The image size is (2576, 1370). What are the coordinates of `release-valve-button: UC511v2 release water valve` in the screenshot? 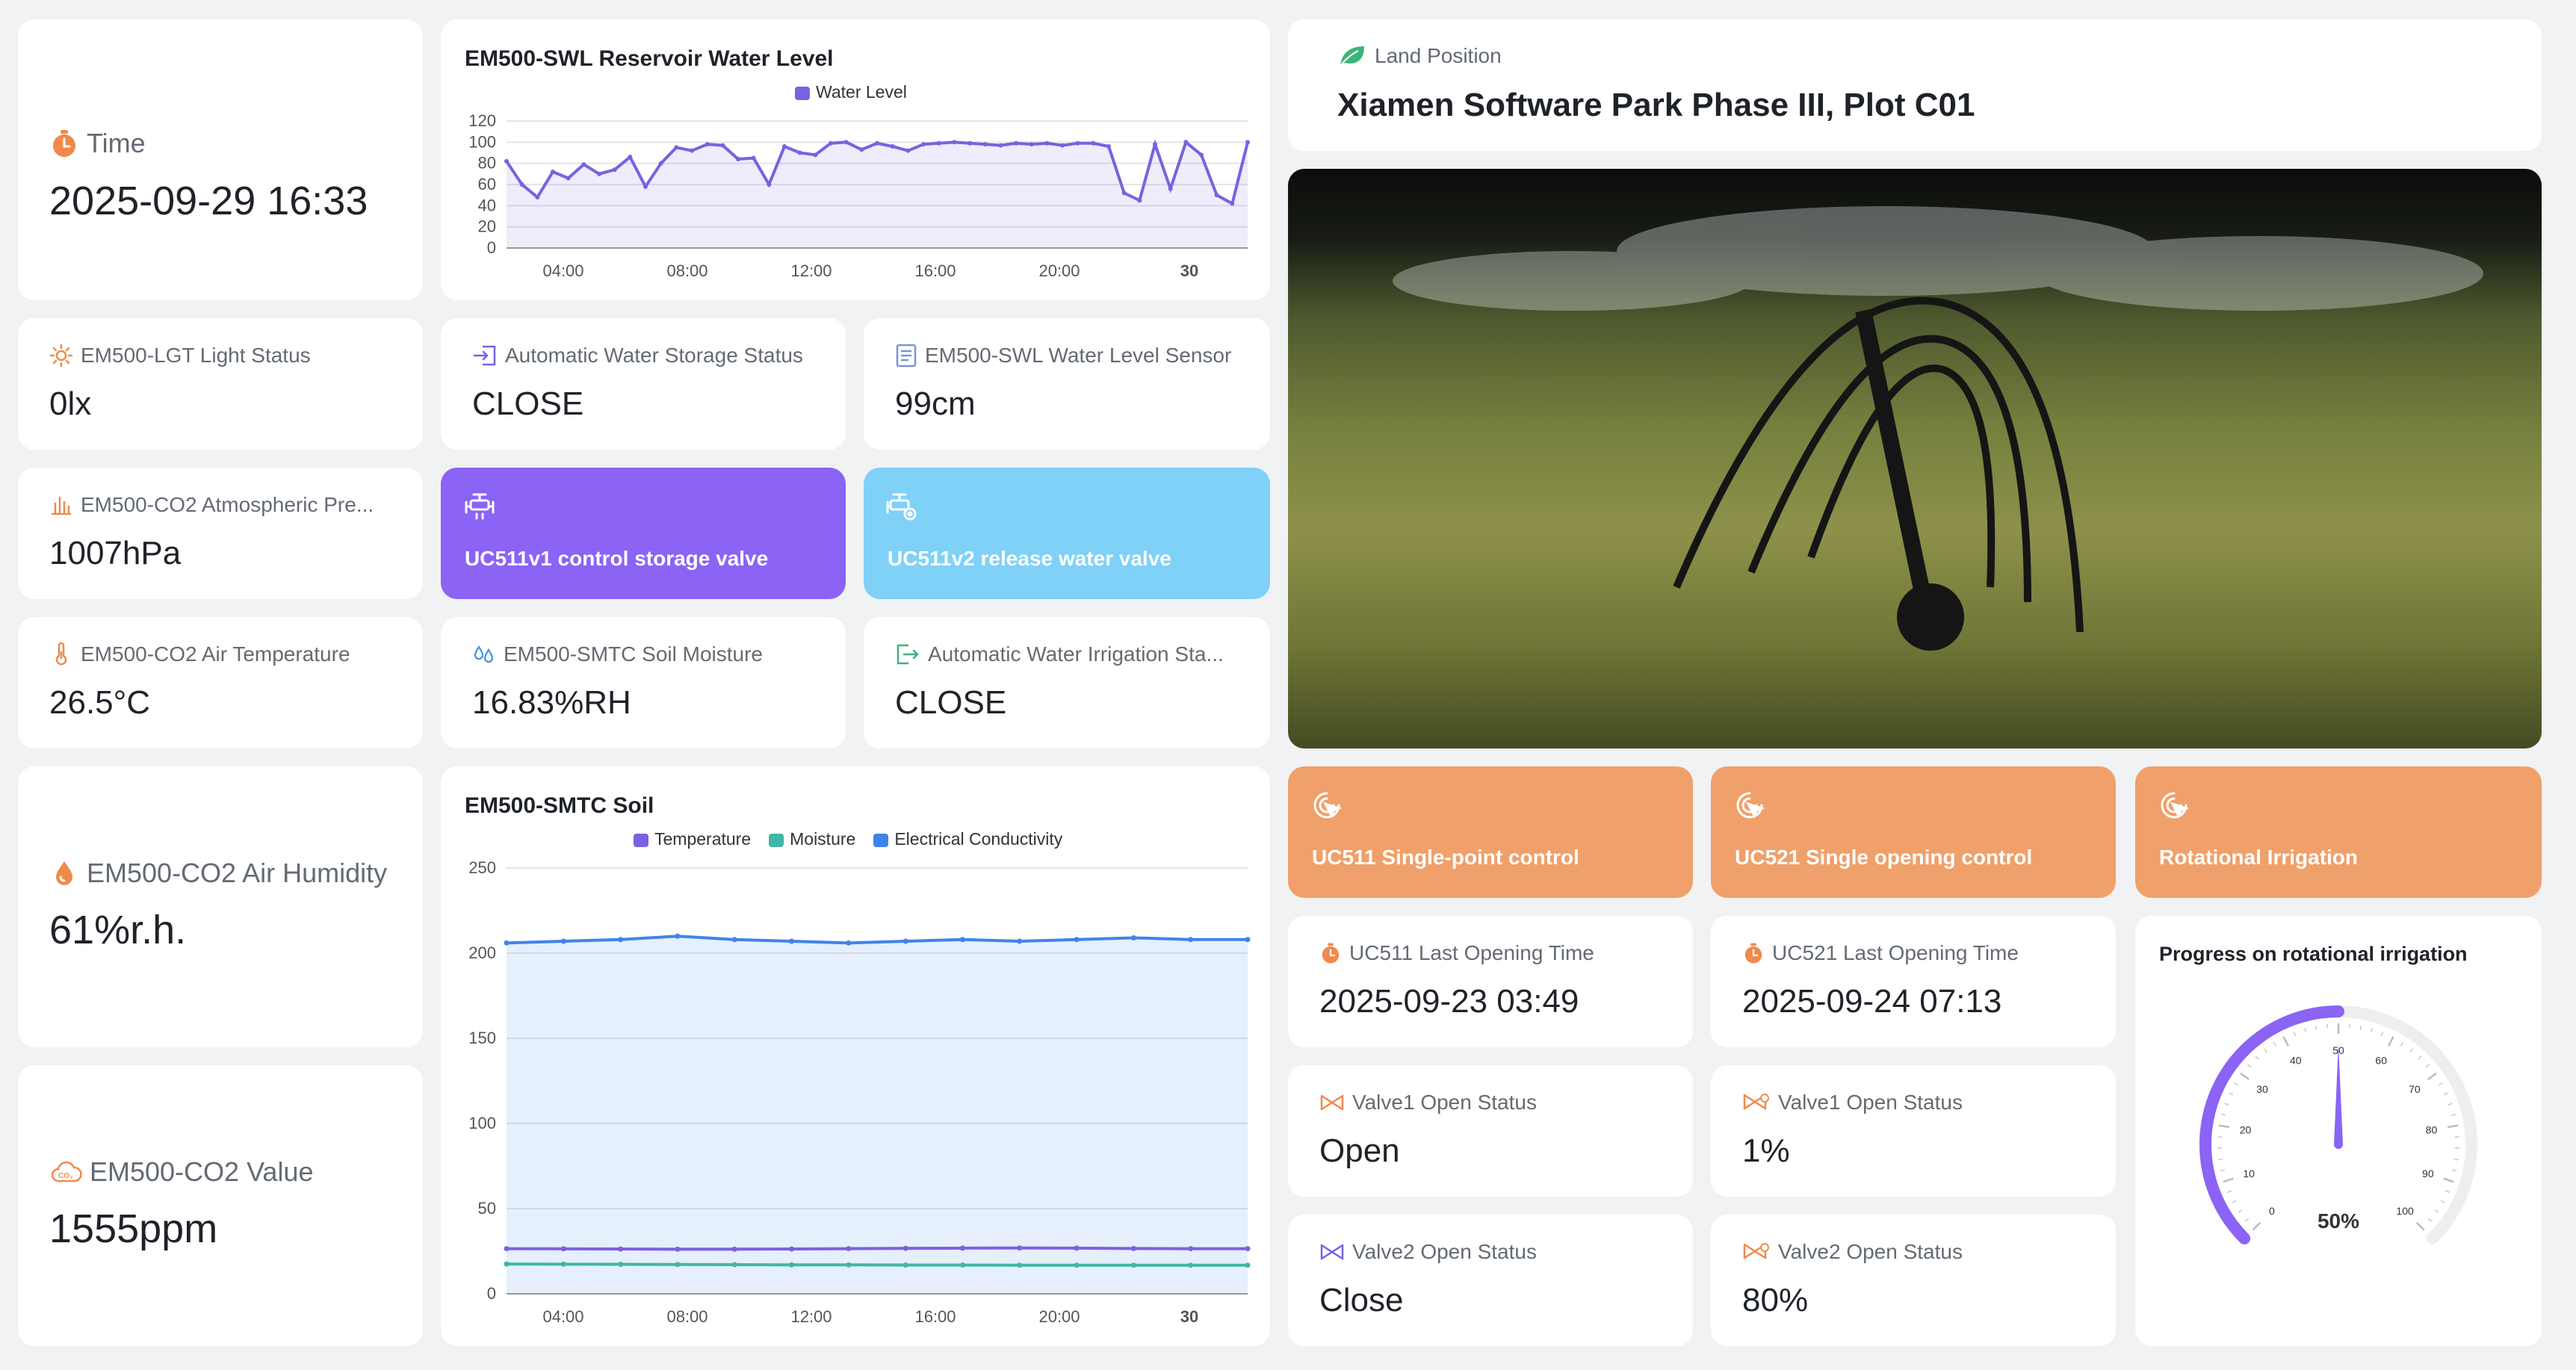 It's located at (1067, 533).